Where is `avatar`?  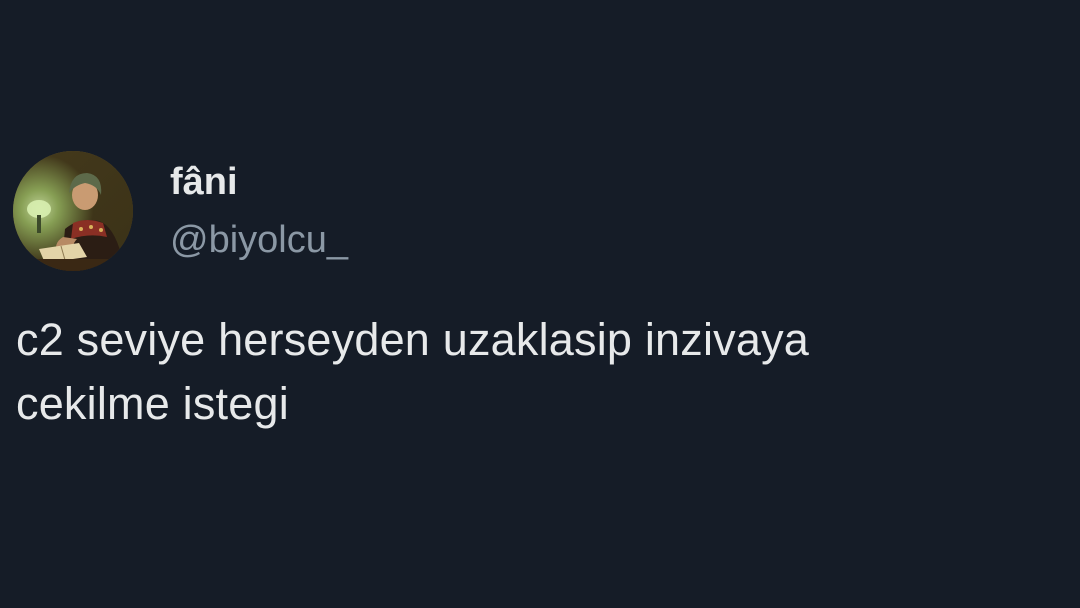 avatar is located at coordinates (73, 211).